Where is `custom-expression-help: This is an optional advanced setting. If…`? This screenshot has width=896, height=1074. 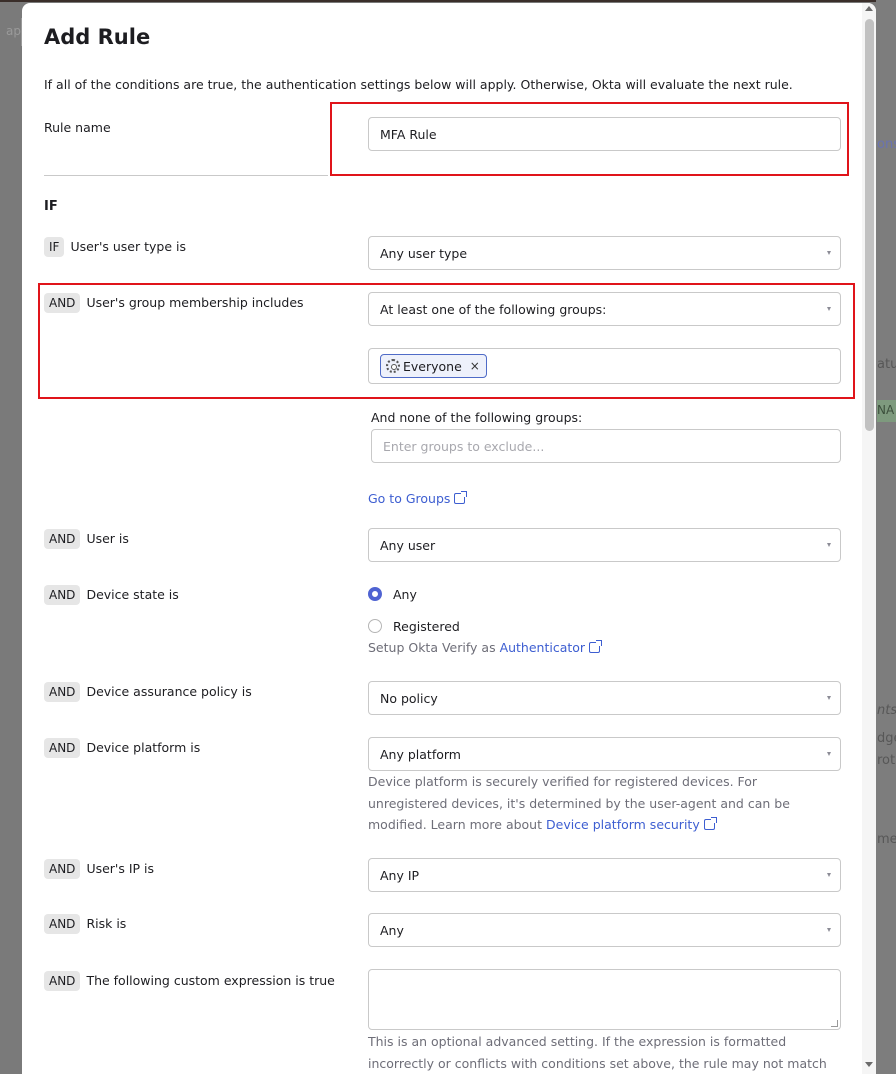
custom-expression-help: This is an optional advanced setting. If… is located at coordinates (597, 1052).